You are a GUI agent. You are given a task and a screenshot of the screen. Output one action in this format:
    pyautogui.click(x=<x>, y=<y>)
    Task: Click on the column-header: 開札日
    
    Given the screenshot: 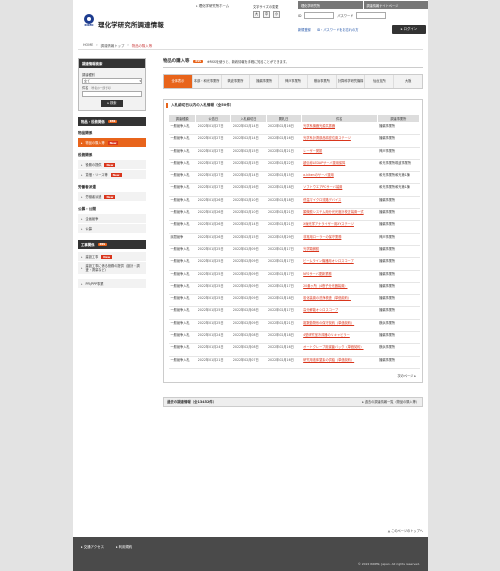 What is the action you would take?
    pyautogui.click(x=283, y=118)
    